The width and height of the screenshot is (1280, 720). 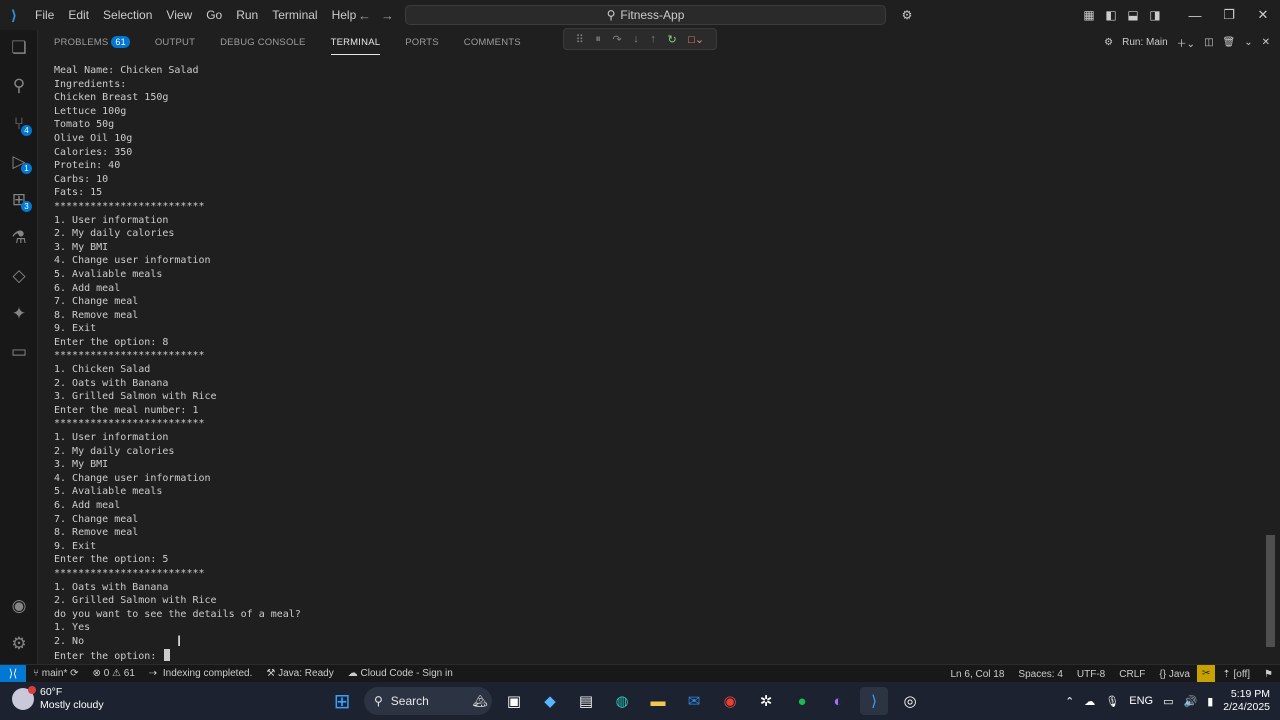 What do you see at coordinates (428, 701) in the screenshot?
I see `taskbar-search: ⚲ Search 🏔` at bounding box center [428, 701].